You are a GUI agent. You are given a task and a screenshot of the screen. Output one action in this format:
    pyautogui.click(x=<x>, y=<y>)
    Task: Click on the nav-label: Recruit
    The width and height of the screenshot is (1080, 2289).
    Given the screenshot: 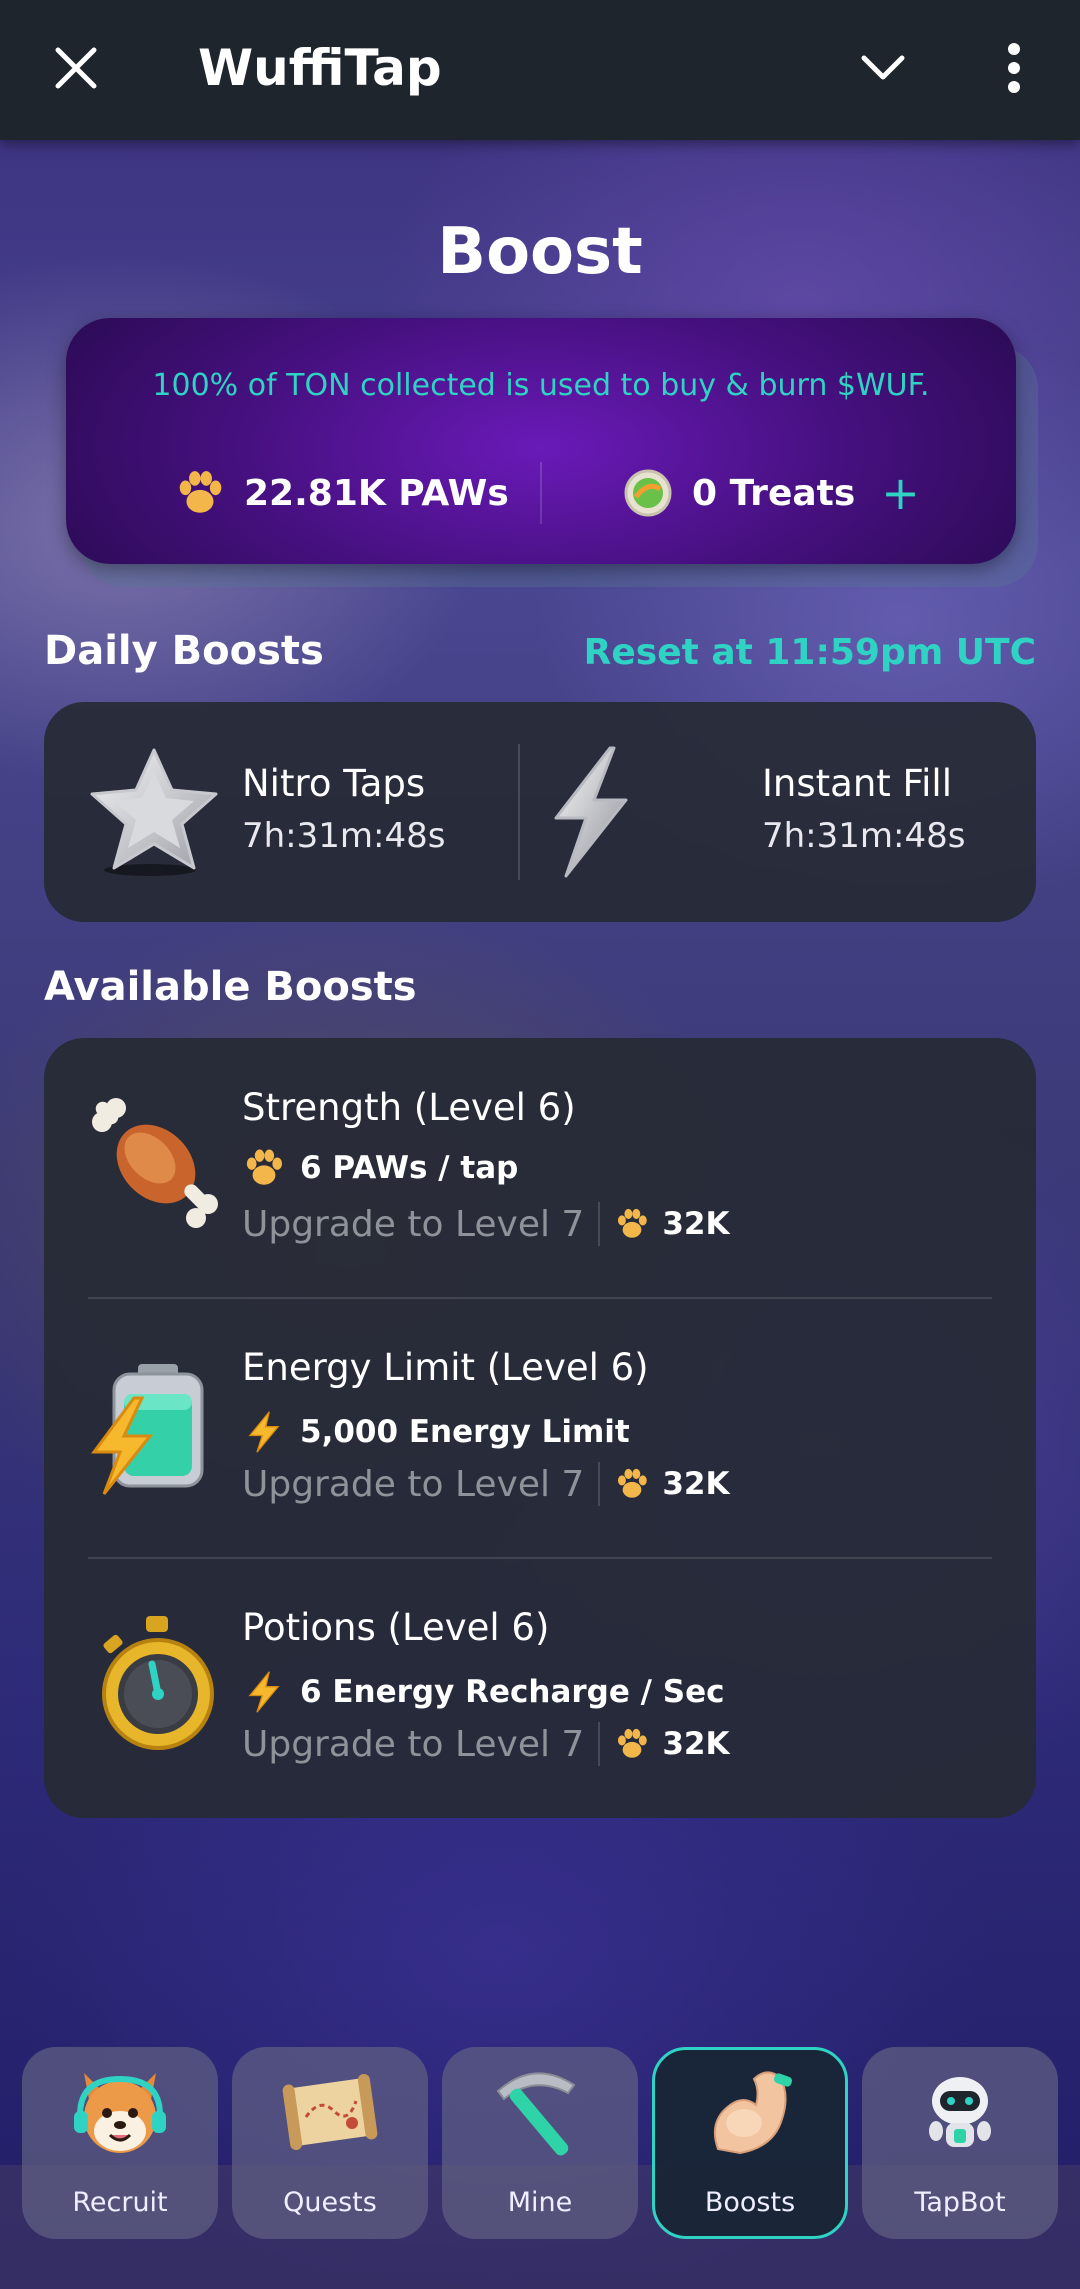 What is the action you would take?
    pyautogui.click(x=120, y=2202)
    